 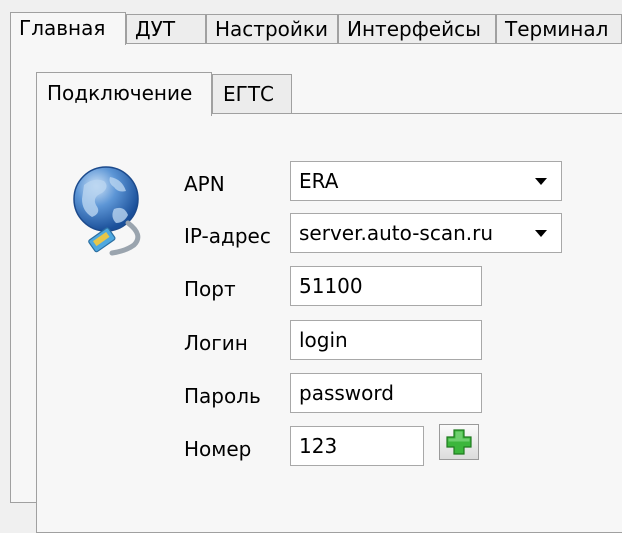 I want to click on port-field: 51100, so click(x=386, y=286).